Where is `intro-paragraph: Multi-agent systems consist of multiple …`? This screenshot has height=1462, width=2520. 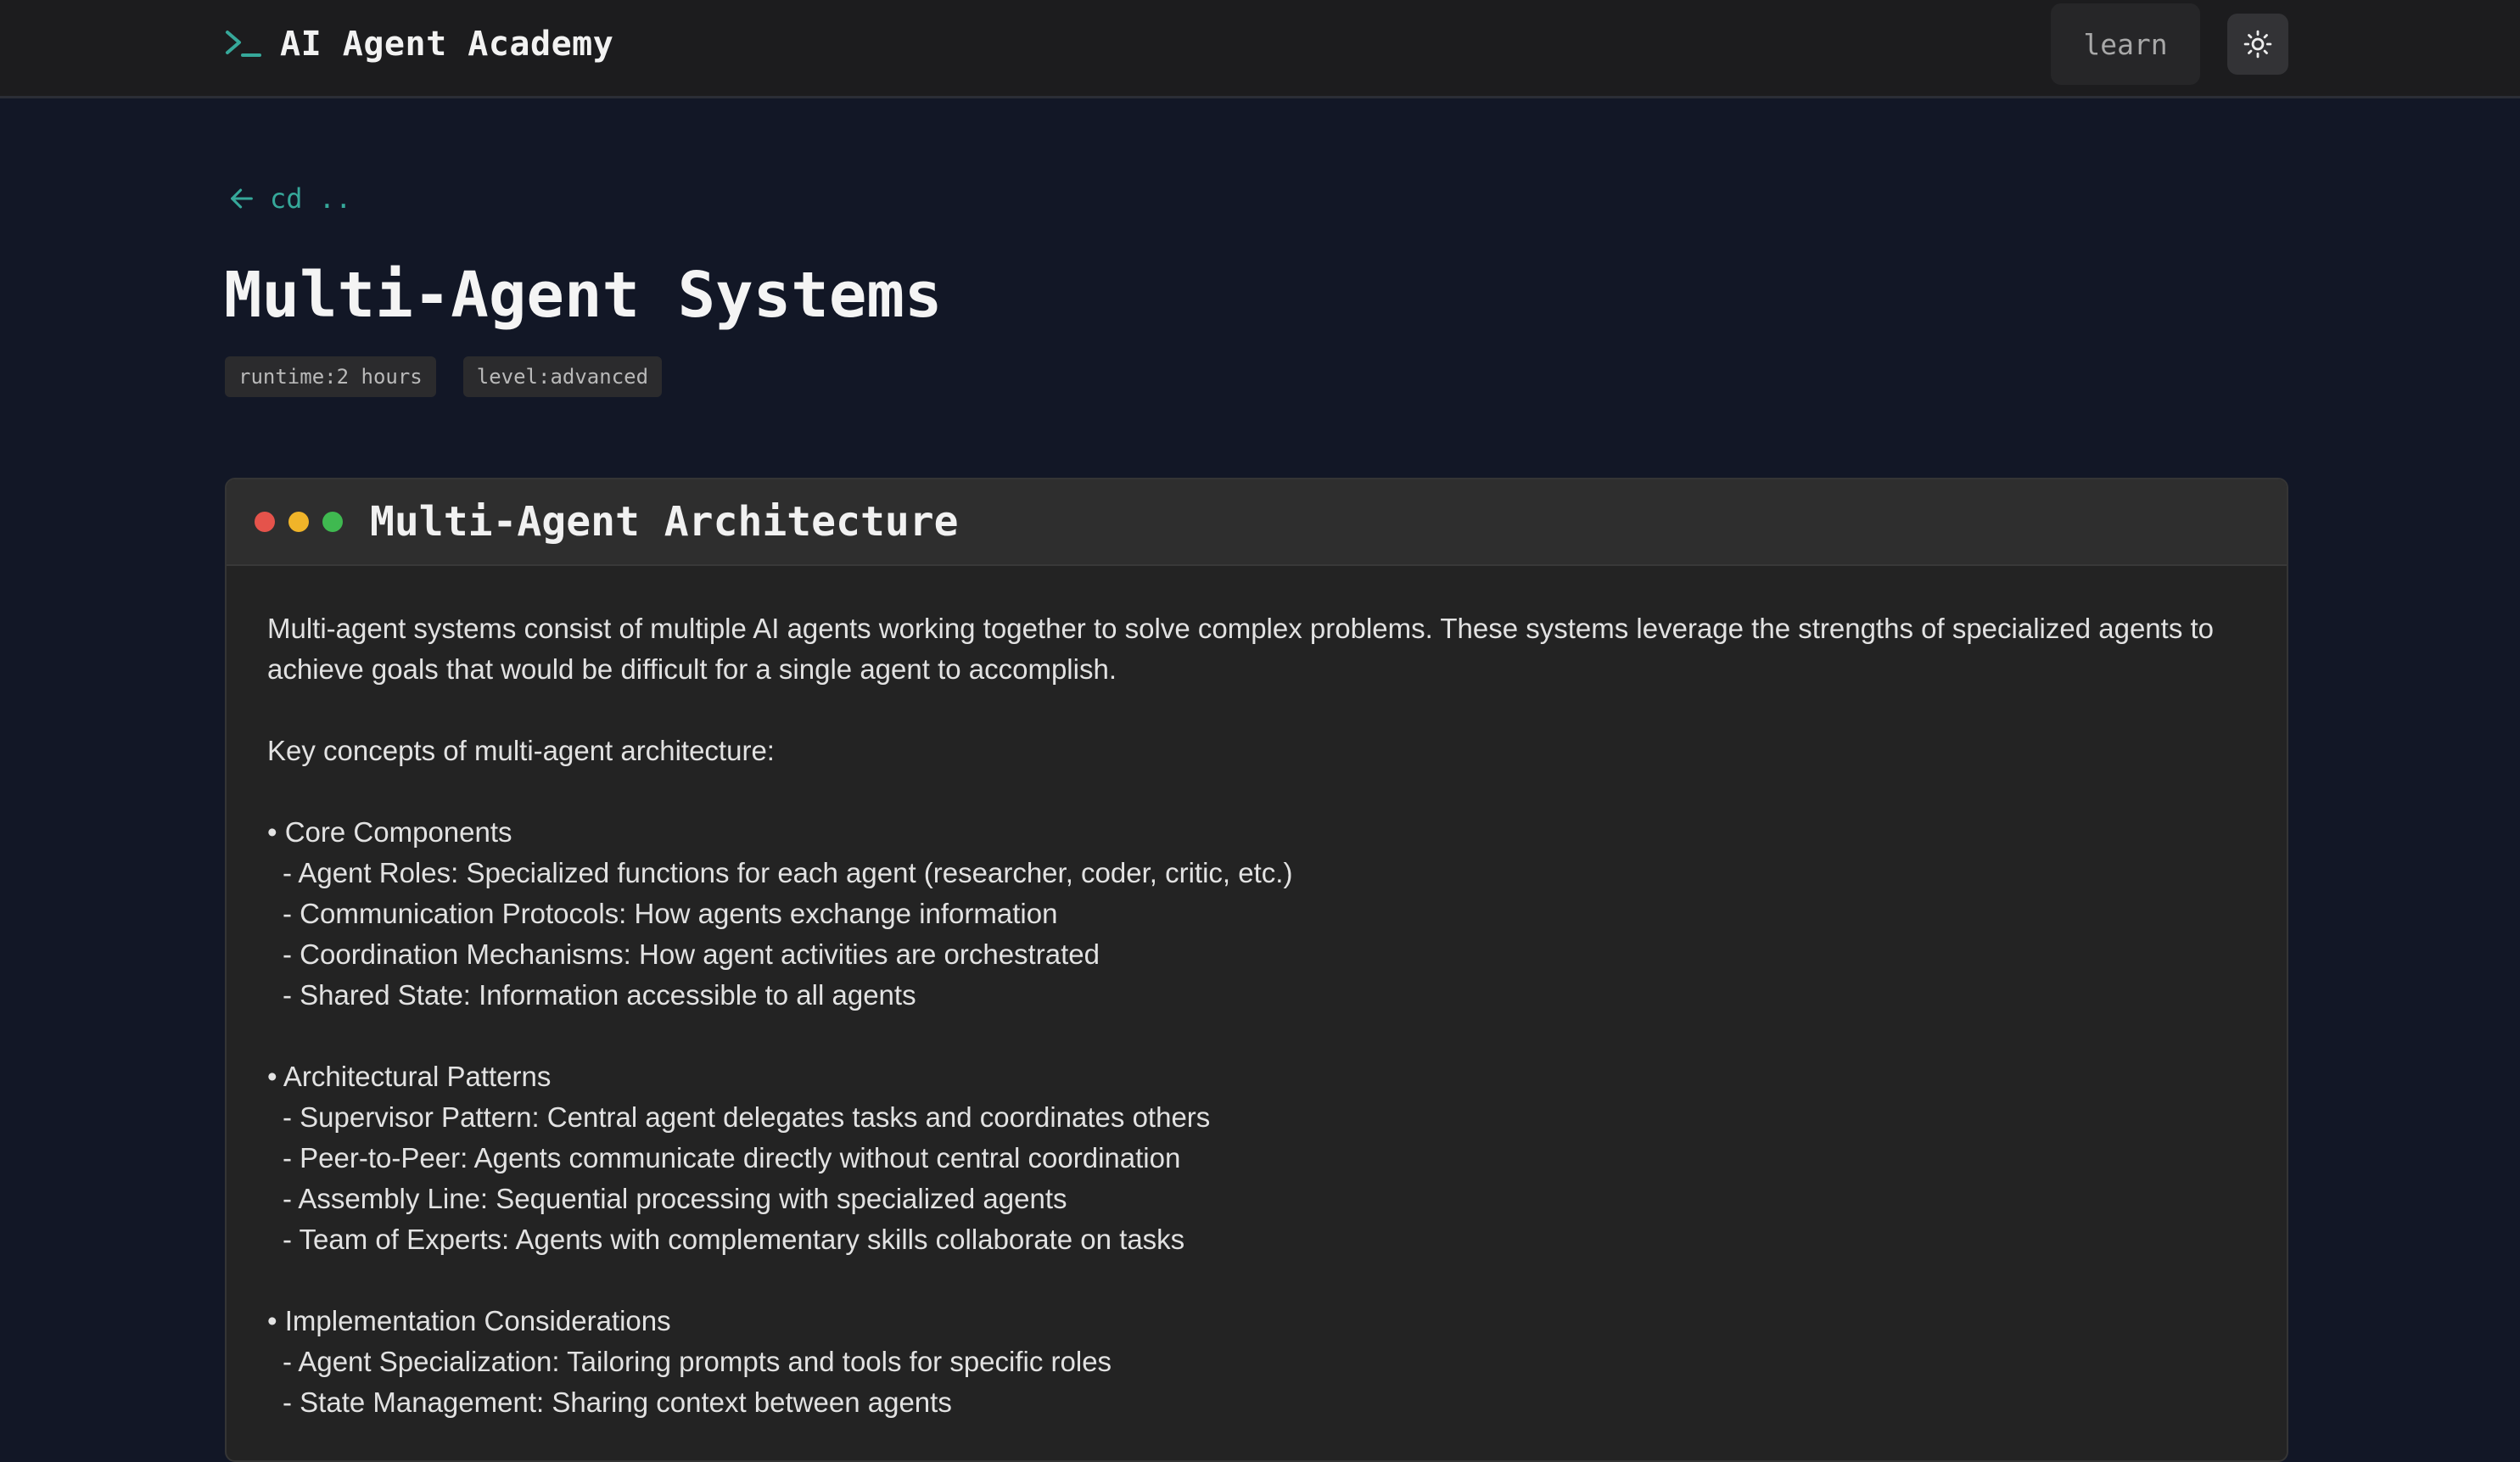 intro-paragraph: Multi-agent systems consist of multiple … is located at coordinates (1241, 649).